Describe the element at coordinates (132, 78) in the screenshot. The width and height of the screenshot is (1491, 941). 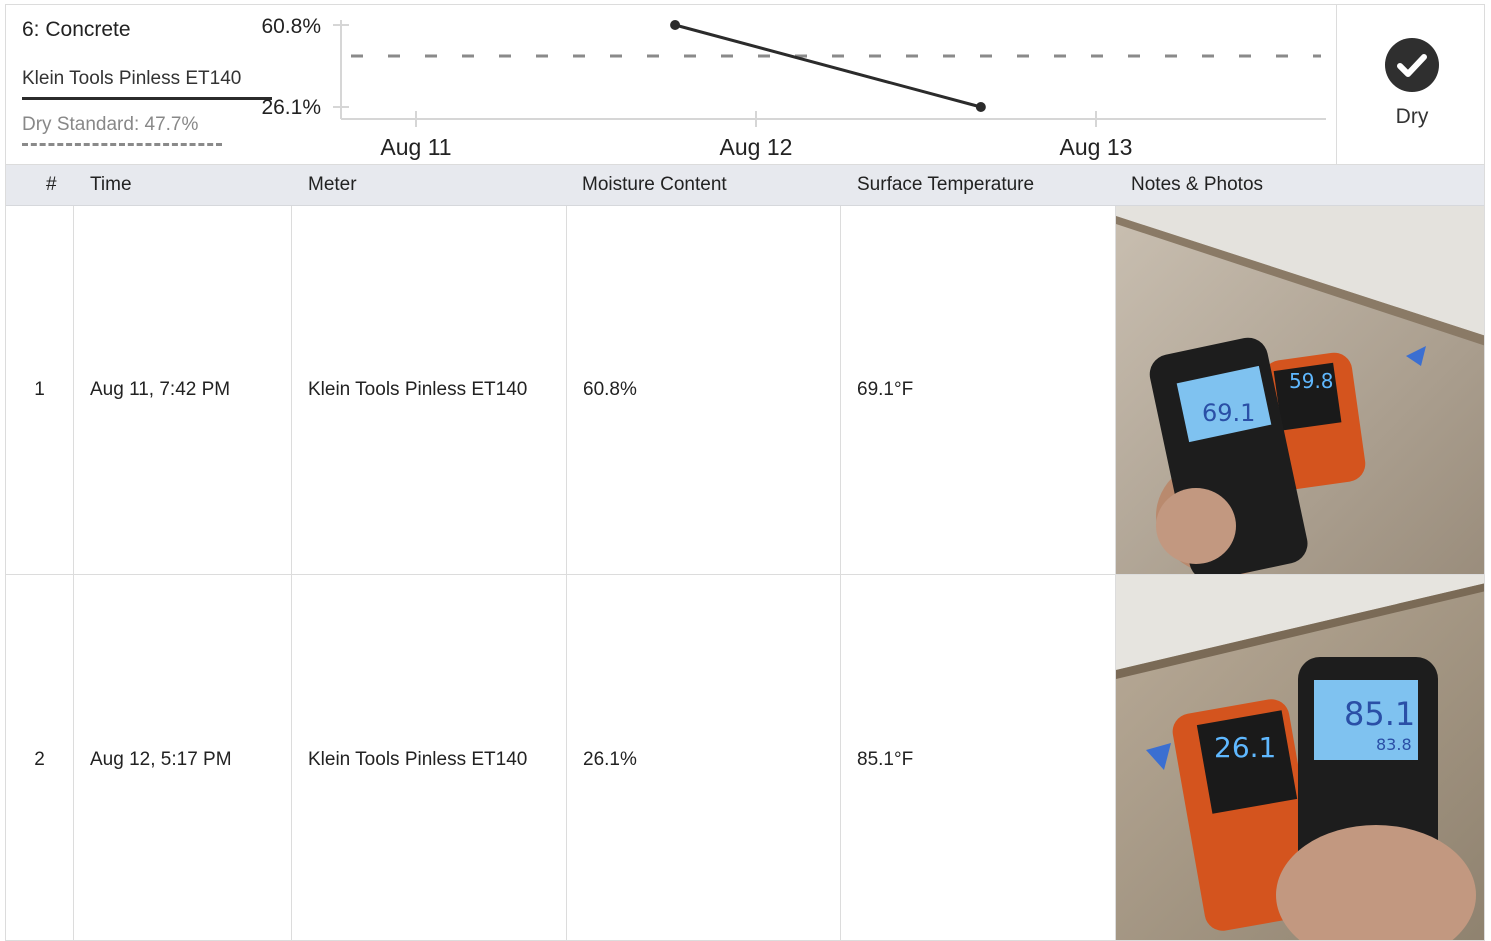
I see `legend-meter-label: Klein Tools Pinless ET140` at that location.